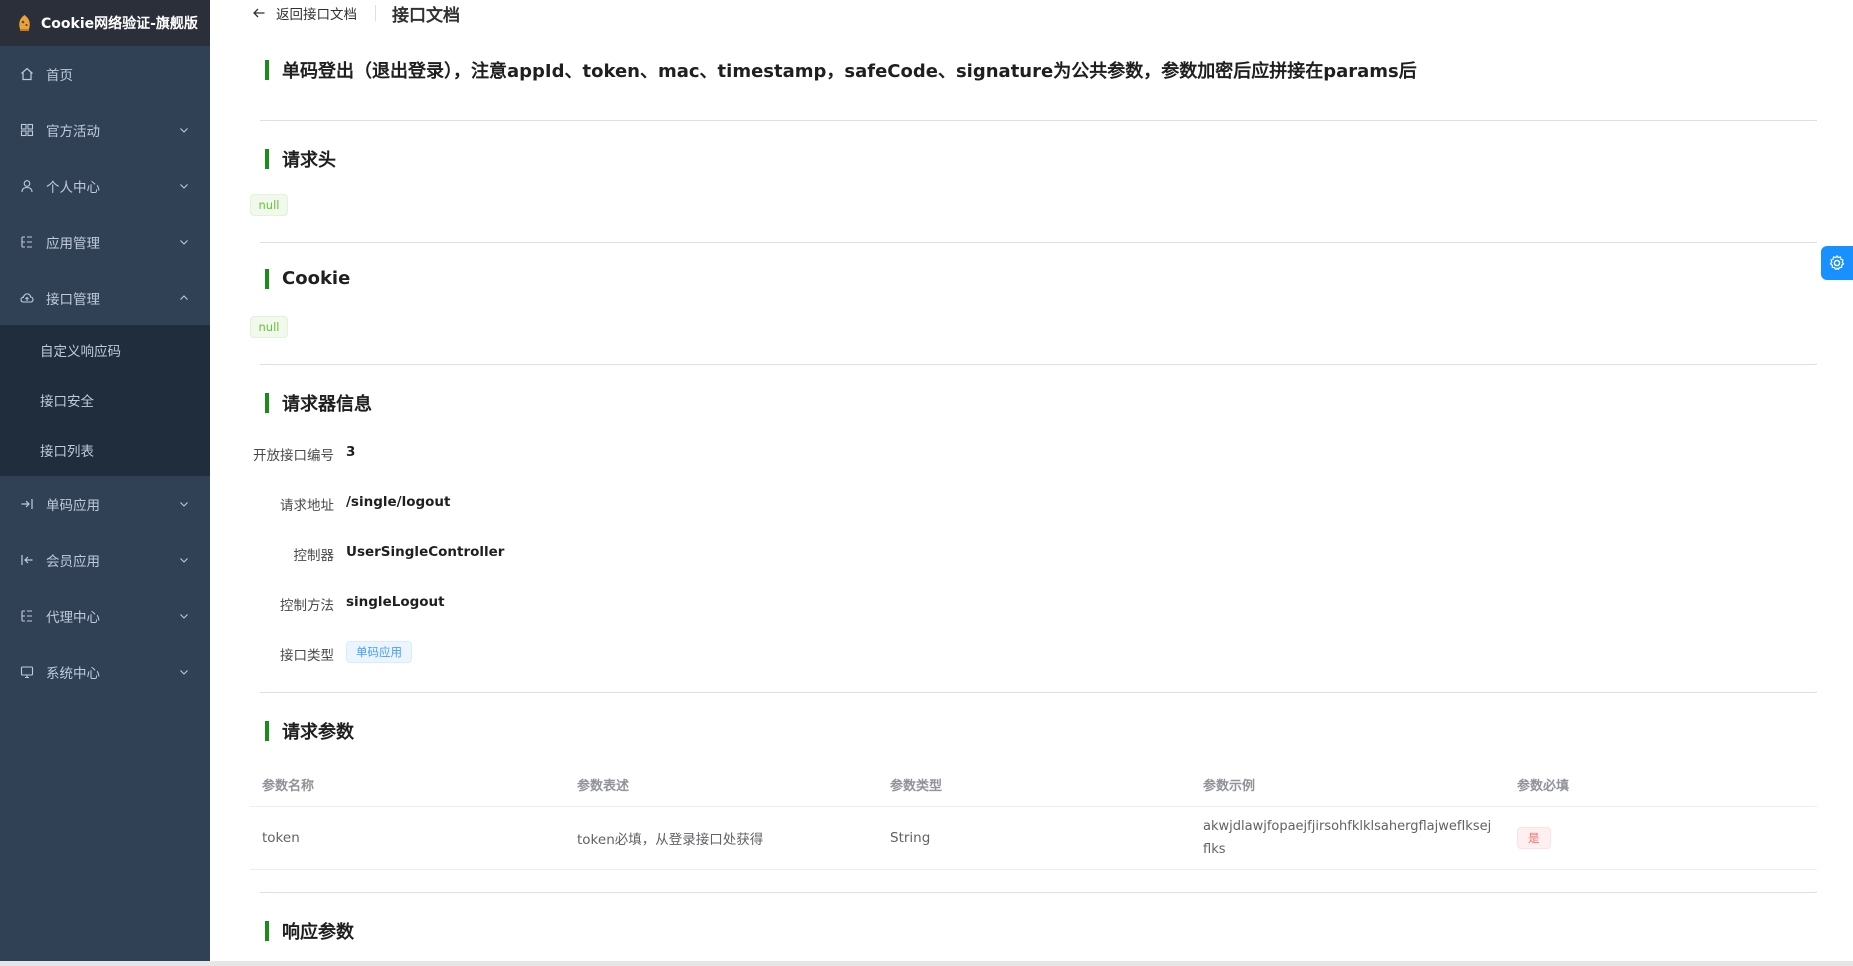 This screenshot has height=966, width=1853. I want to click on header-divider, so click(375, 13).